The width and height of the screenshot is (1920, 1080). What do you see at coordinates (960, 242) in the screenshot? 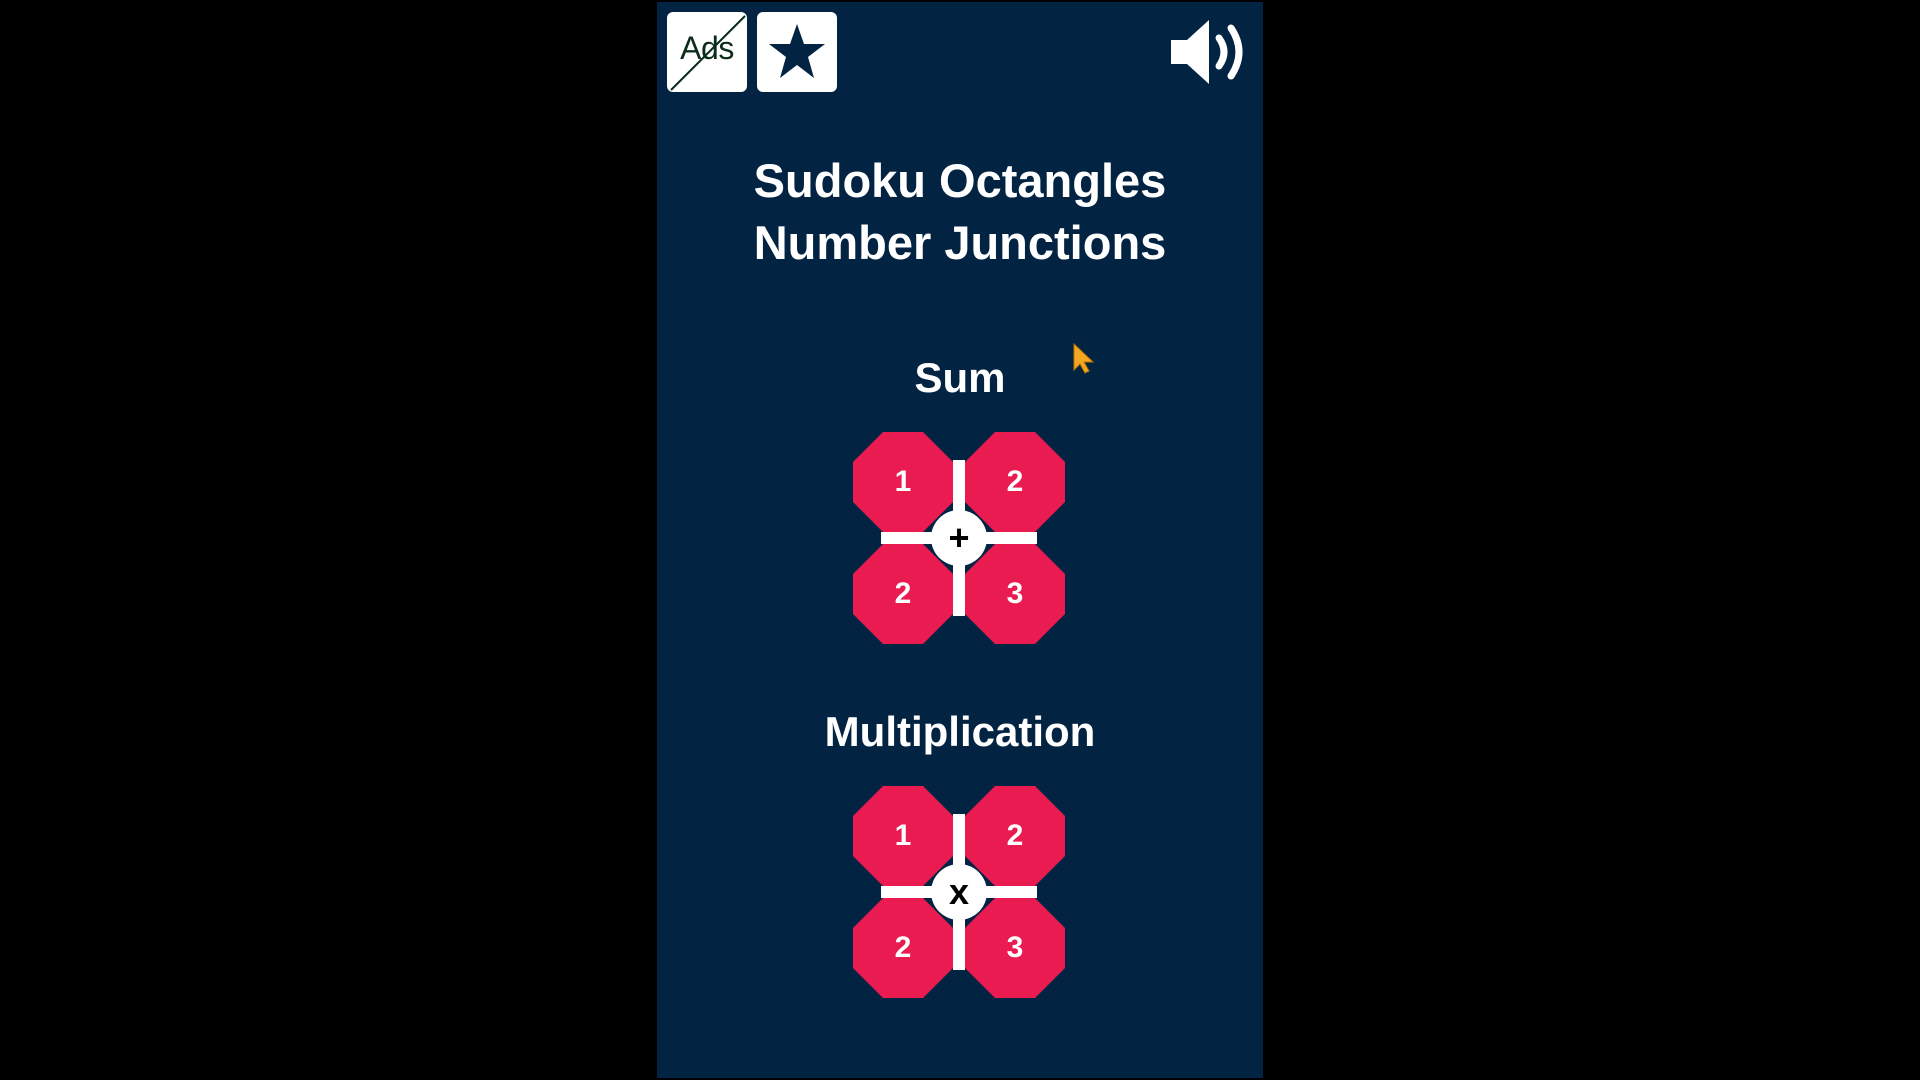
I see `title-line-2: Number Junctions` at bounding box center [960, 242].